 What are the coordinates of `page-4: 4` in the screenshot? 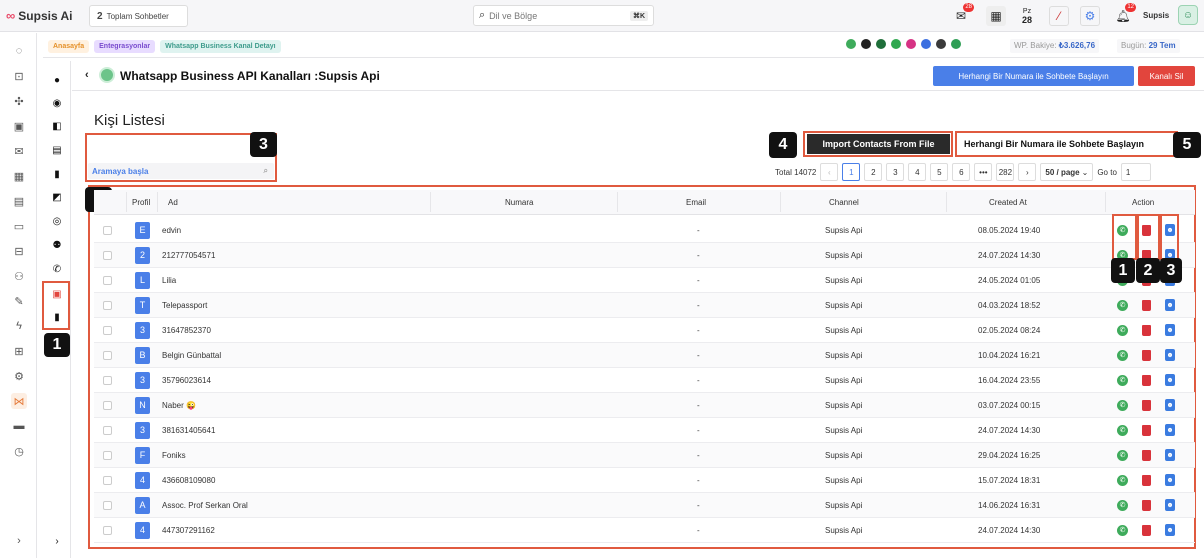 It's located at (917, 172).